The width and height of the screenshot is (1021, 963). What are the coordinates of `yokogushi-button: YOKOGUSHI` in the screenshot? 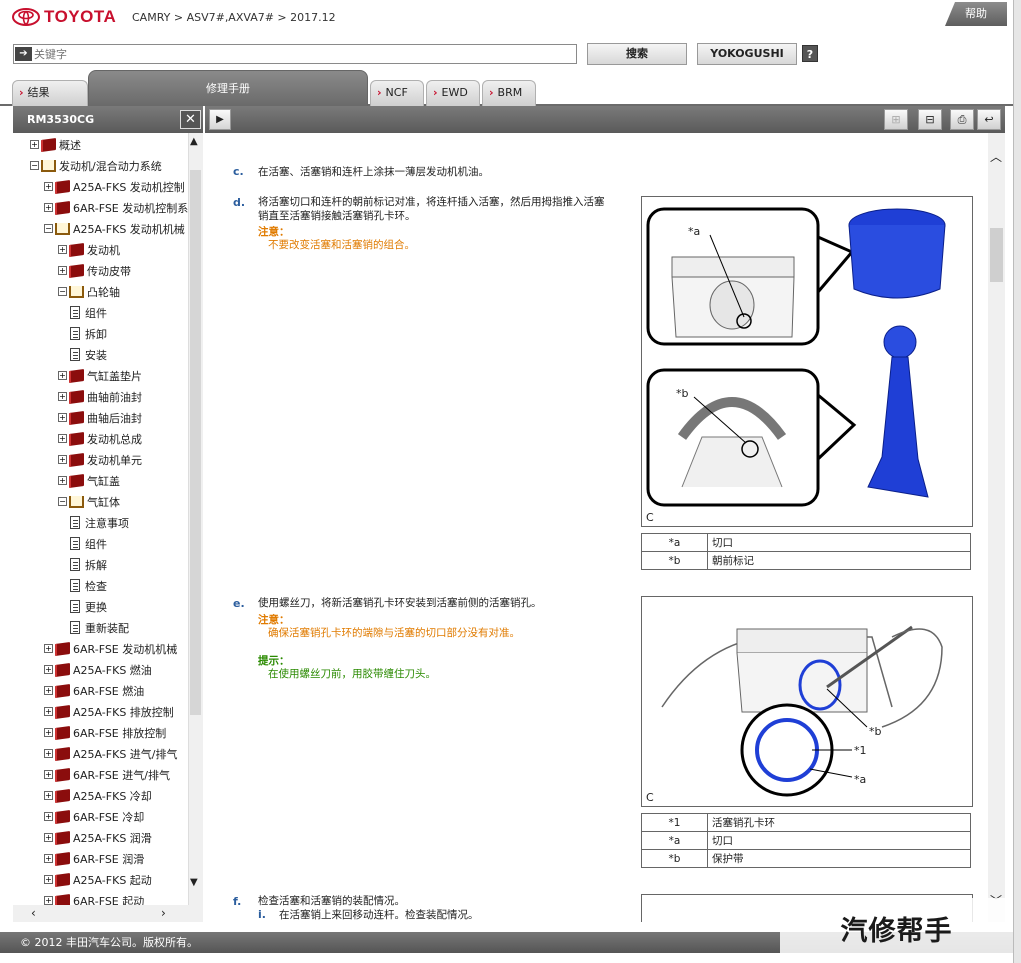 It's located at (747, 54).